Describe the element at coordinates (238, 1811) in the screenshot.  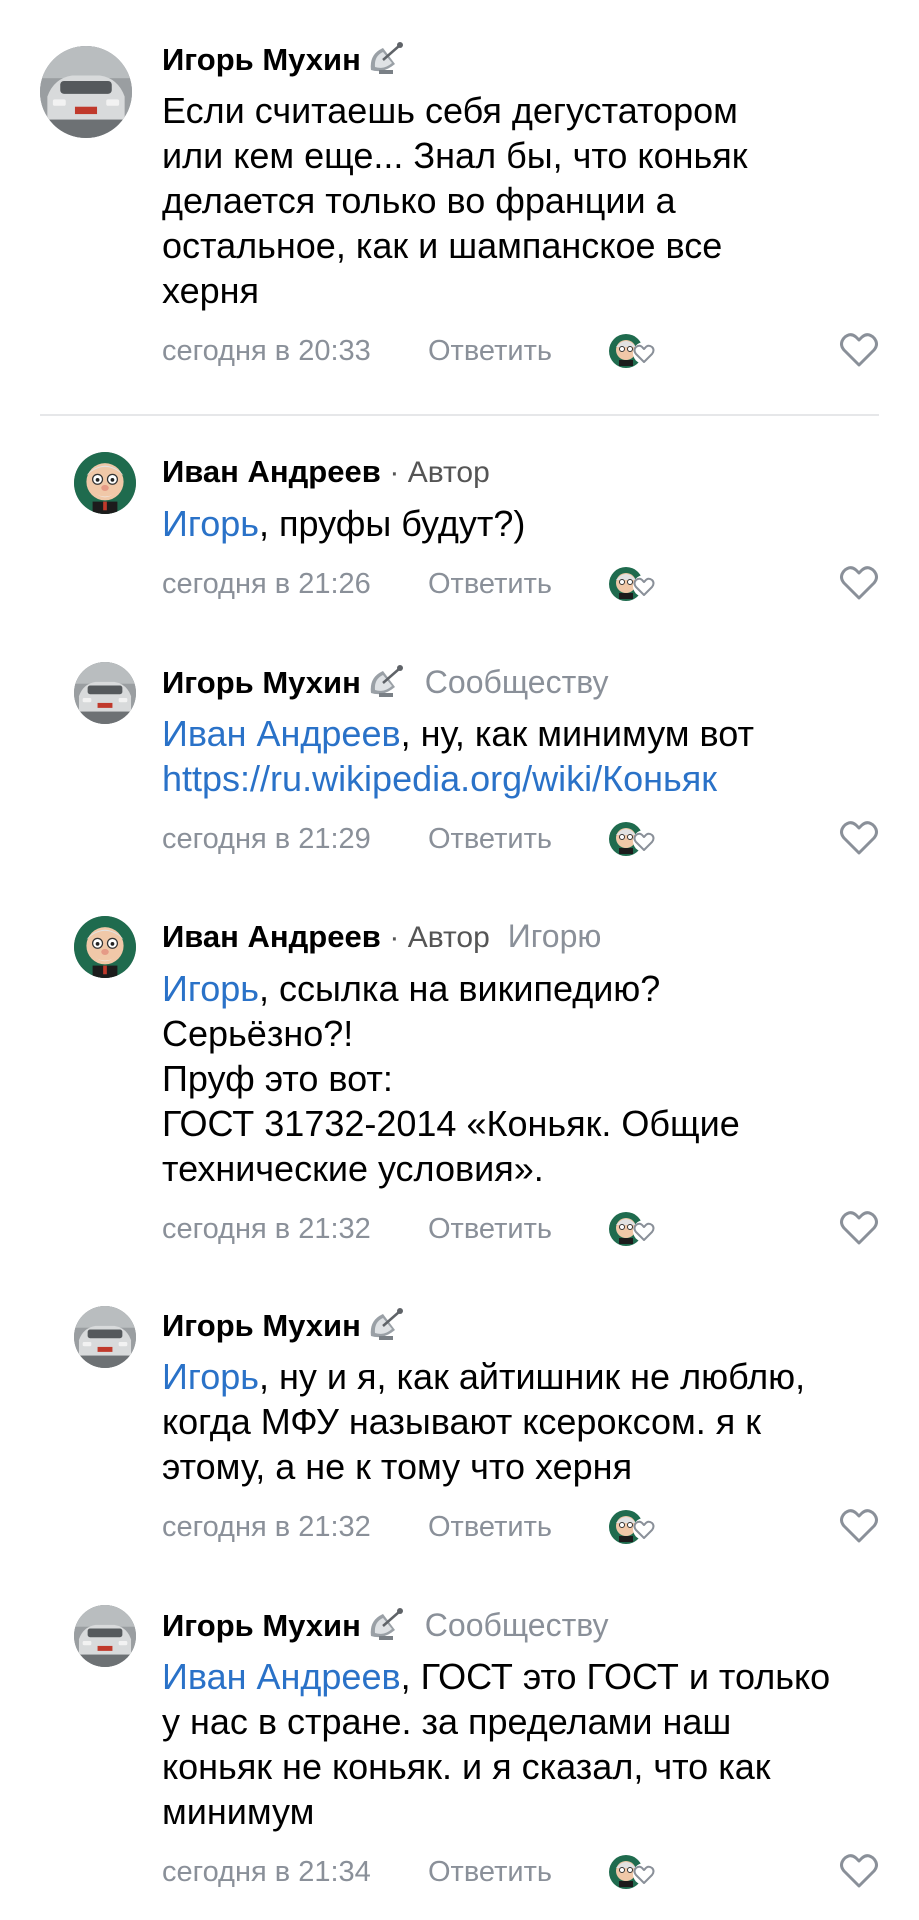
I see `text-line: минимум` at that location.